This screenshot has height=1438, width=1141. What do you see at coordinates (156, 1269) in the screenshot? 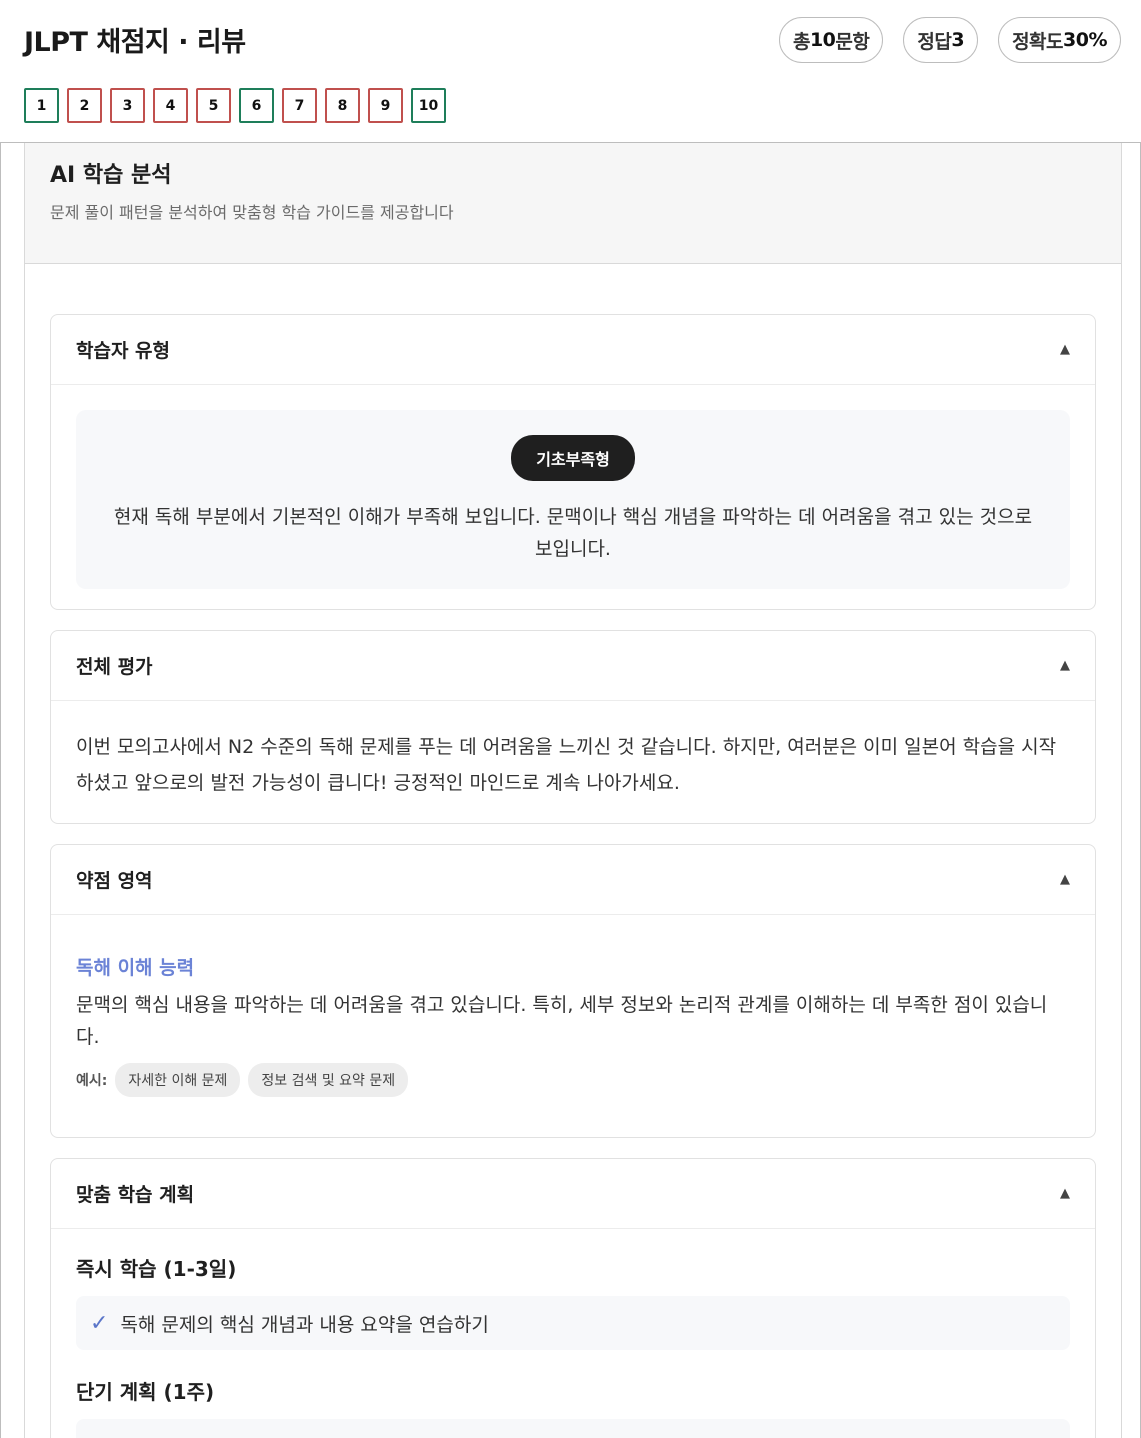
I see `immediate-plan-title: 즉시 학습 (1-3일)` at bounding box center [156, 1269].